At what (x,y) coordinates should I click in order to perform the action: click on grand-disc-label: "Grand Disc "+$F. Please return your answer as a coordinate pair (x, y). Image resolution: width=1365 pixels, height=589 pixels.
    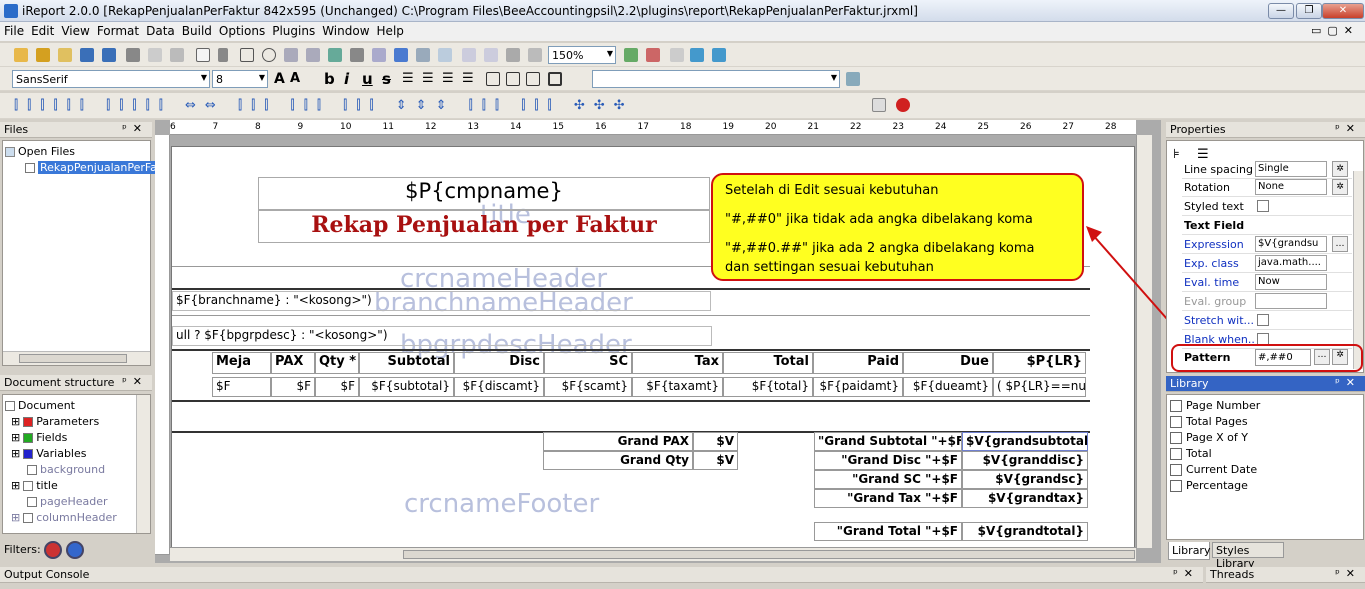
    Looking at the image, I should click on (888, 460).